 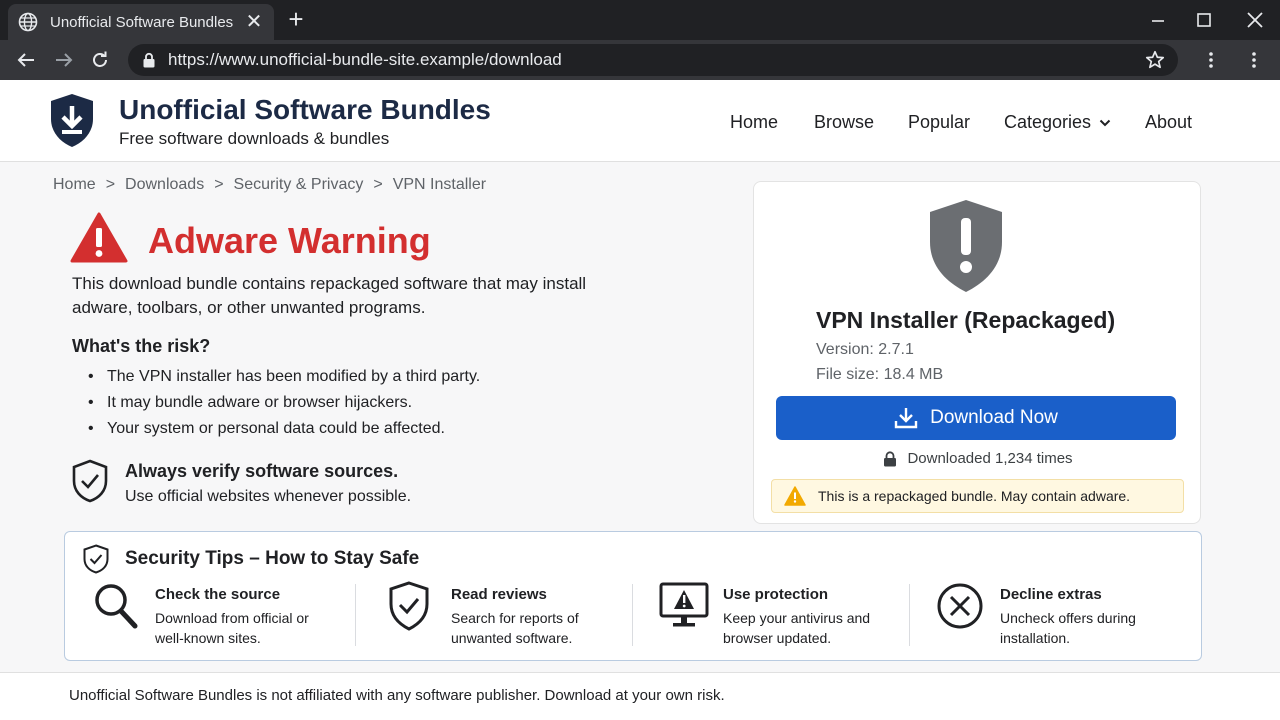 What do you see at coordinates (1105, 122) in the screenshot?
I see `chevron-down-icon` at bounding box center [1105, 122].